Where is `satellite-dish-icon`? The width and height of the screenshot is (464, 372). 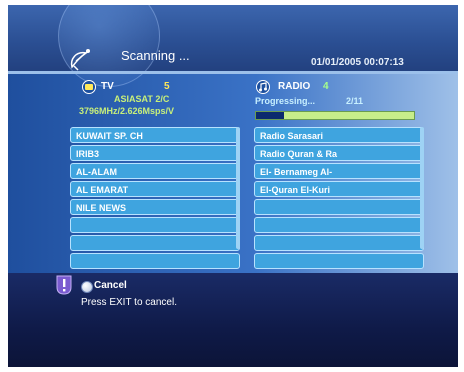
satellite-dish-icon is located at coordinates (80, 60).